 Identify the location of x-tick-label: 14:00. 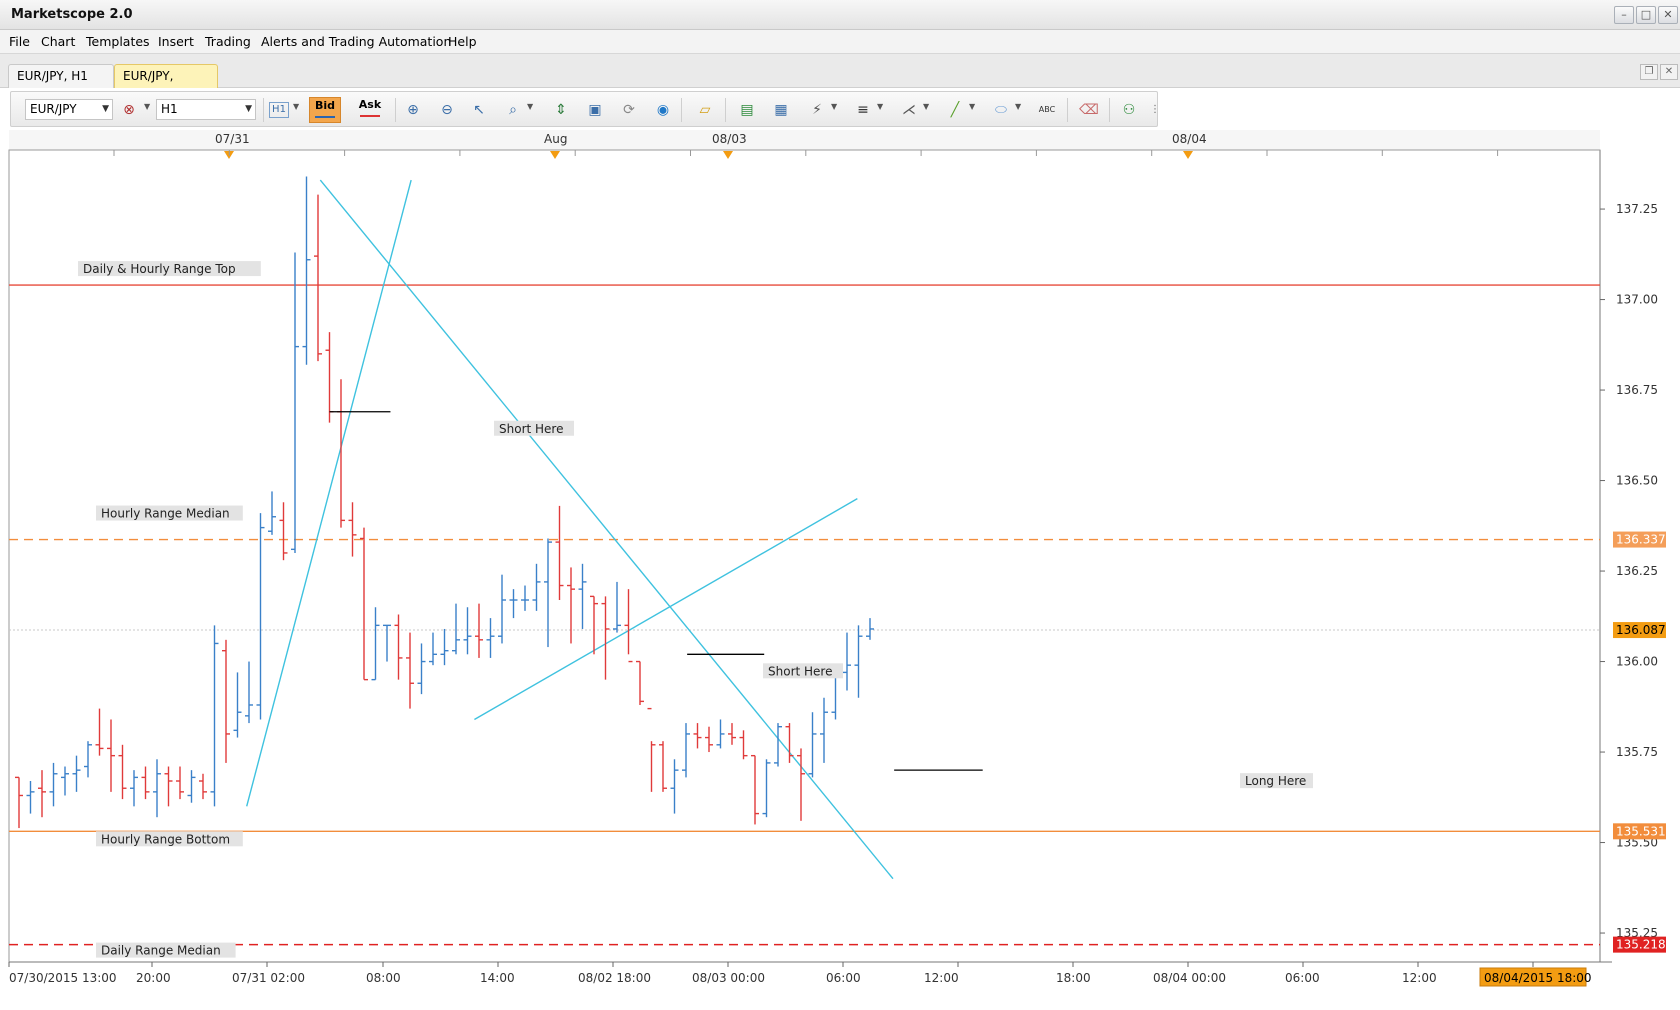
(497, 978).